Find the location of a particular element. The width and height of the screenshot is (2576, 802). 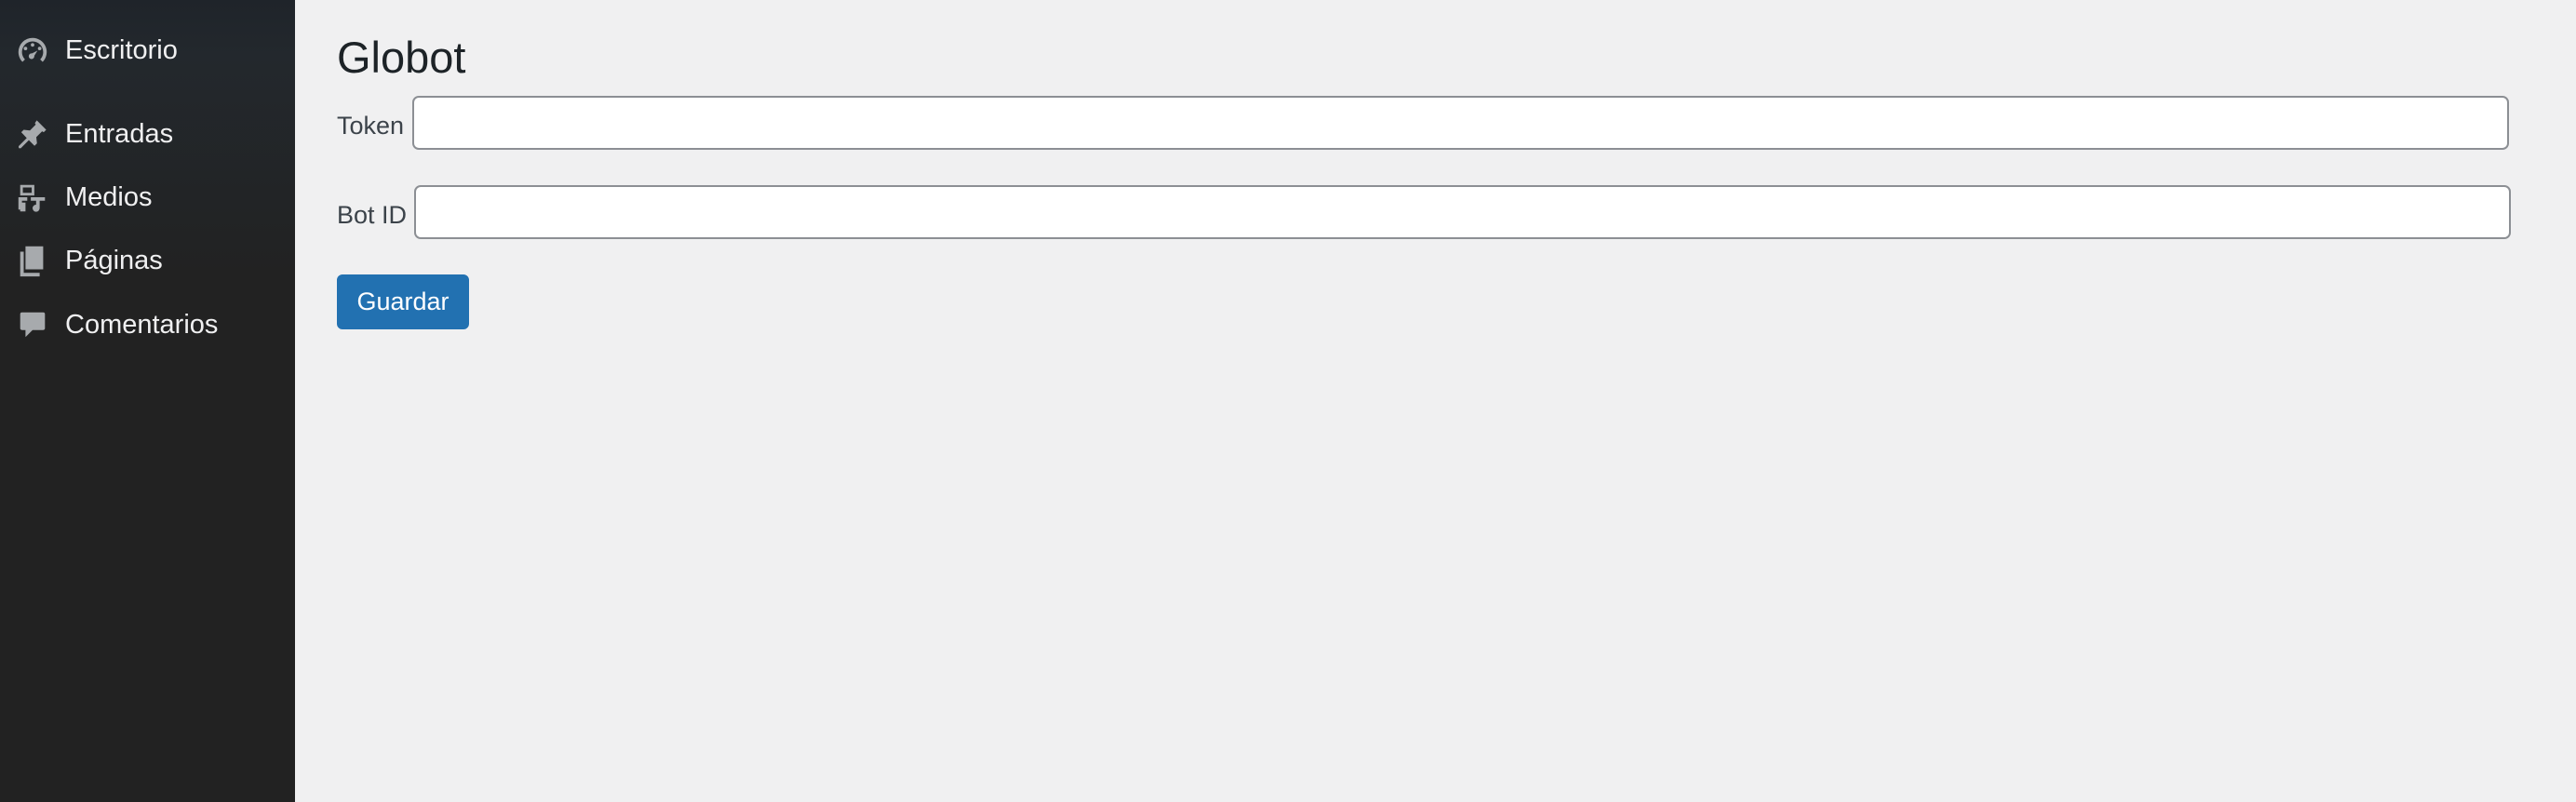

pages-icon is located at coordinates (32, 260).